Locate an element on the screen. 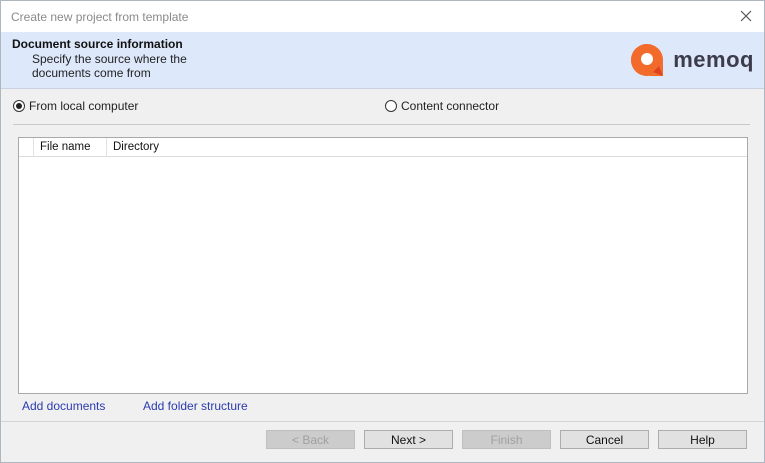  column-file-name: File name is located at coordinates (70, 147).